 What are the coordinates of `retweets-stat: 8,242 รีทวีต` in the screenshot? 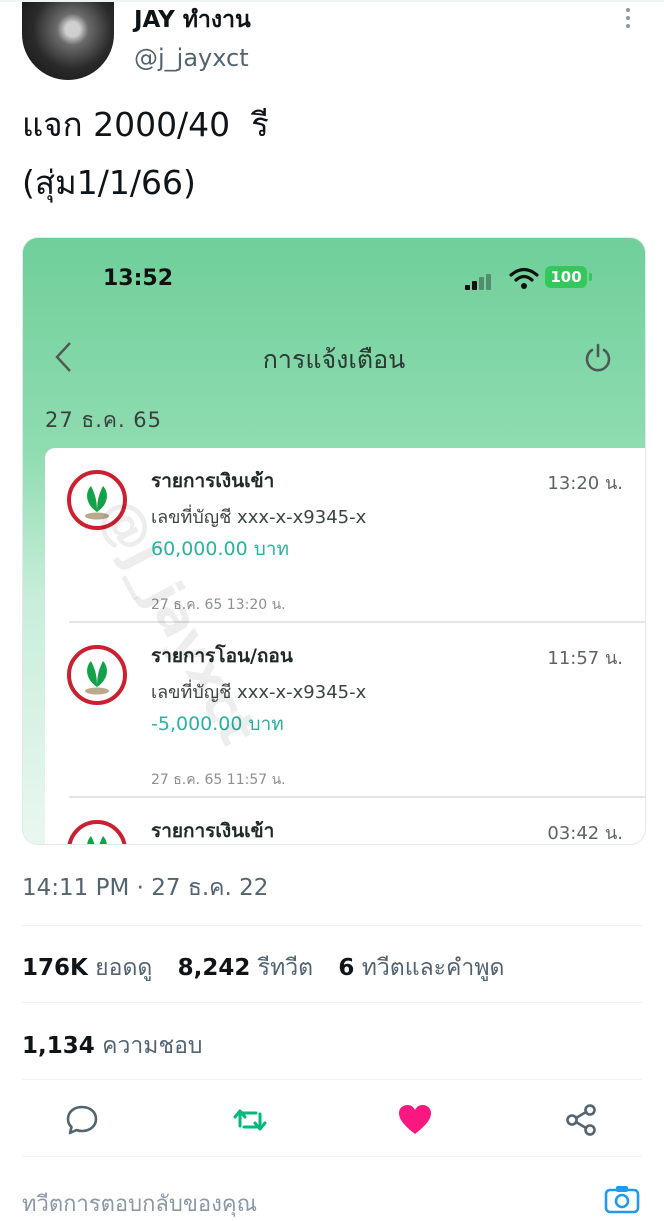 It's located at (245, 968).